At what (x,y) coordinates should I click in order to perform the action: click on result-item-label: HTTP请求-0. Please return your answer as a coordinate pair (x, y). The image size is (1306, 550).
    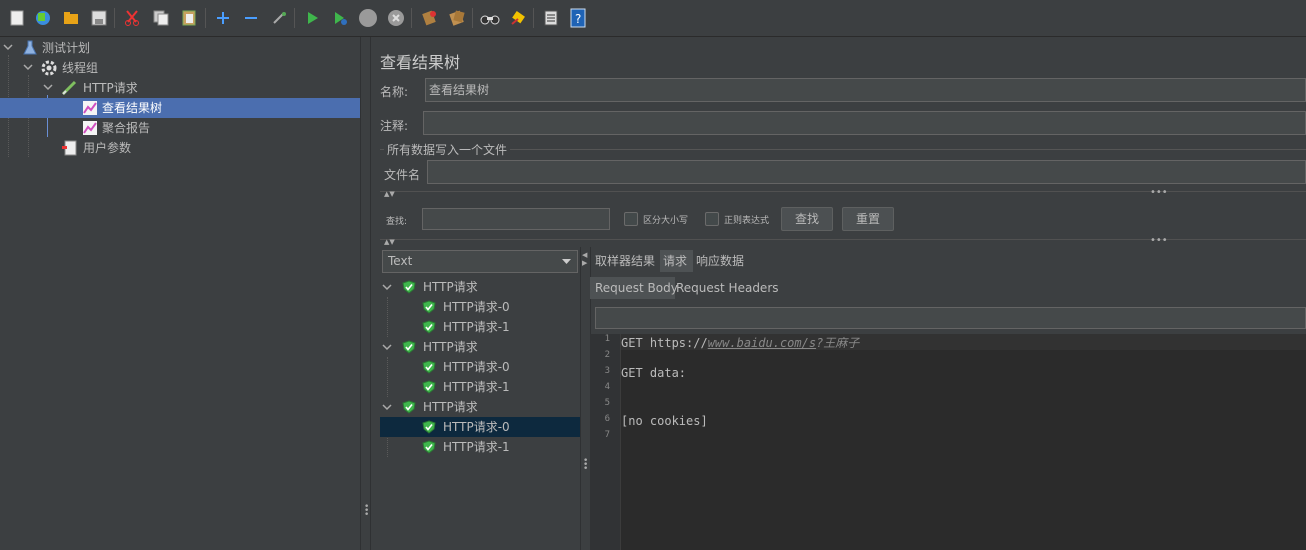
    Looking at the image, I should click on (476, 307).